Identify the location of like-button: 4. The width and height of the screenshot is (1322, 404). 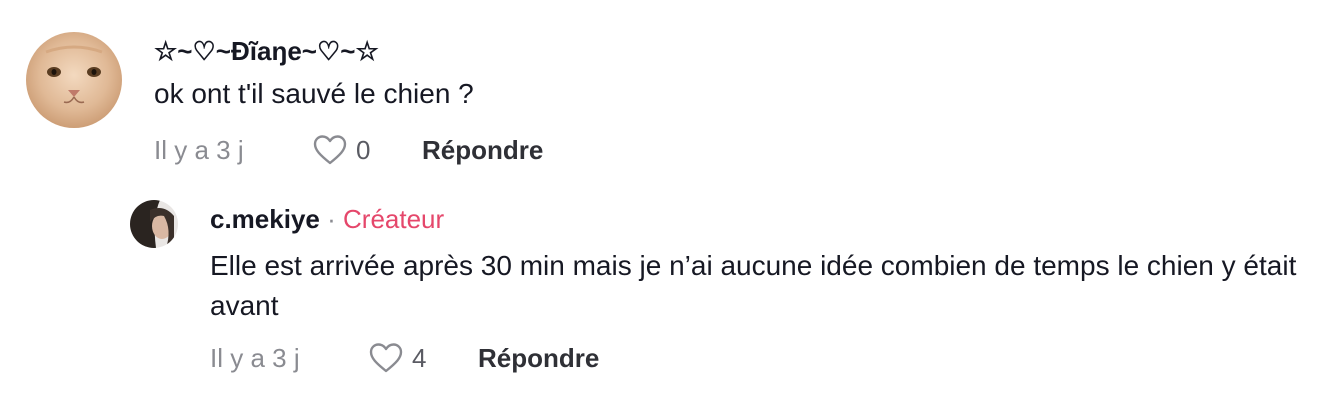
(423, 358).